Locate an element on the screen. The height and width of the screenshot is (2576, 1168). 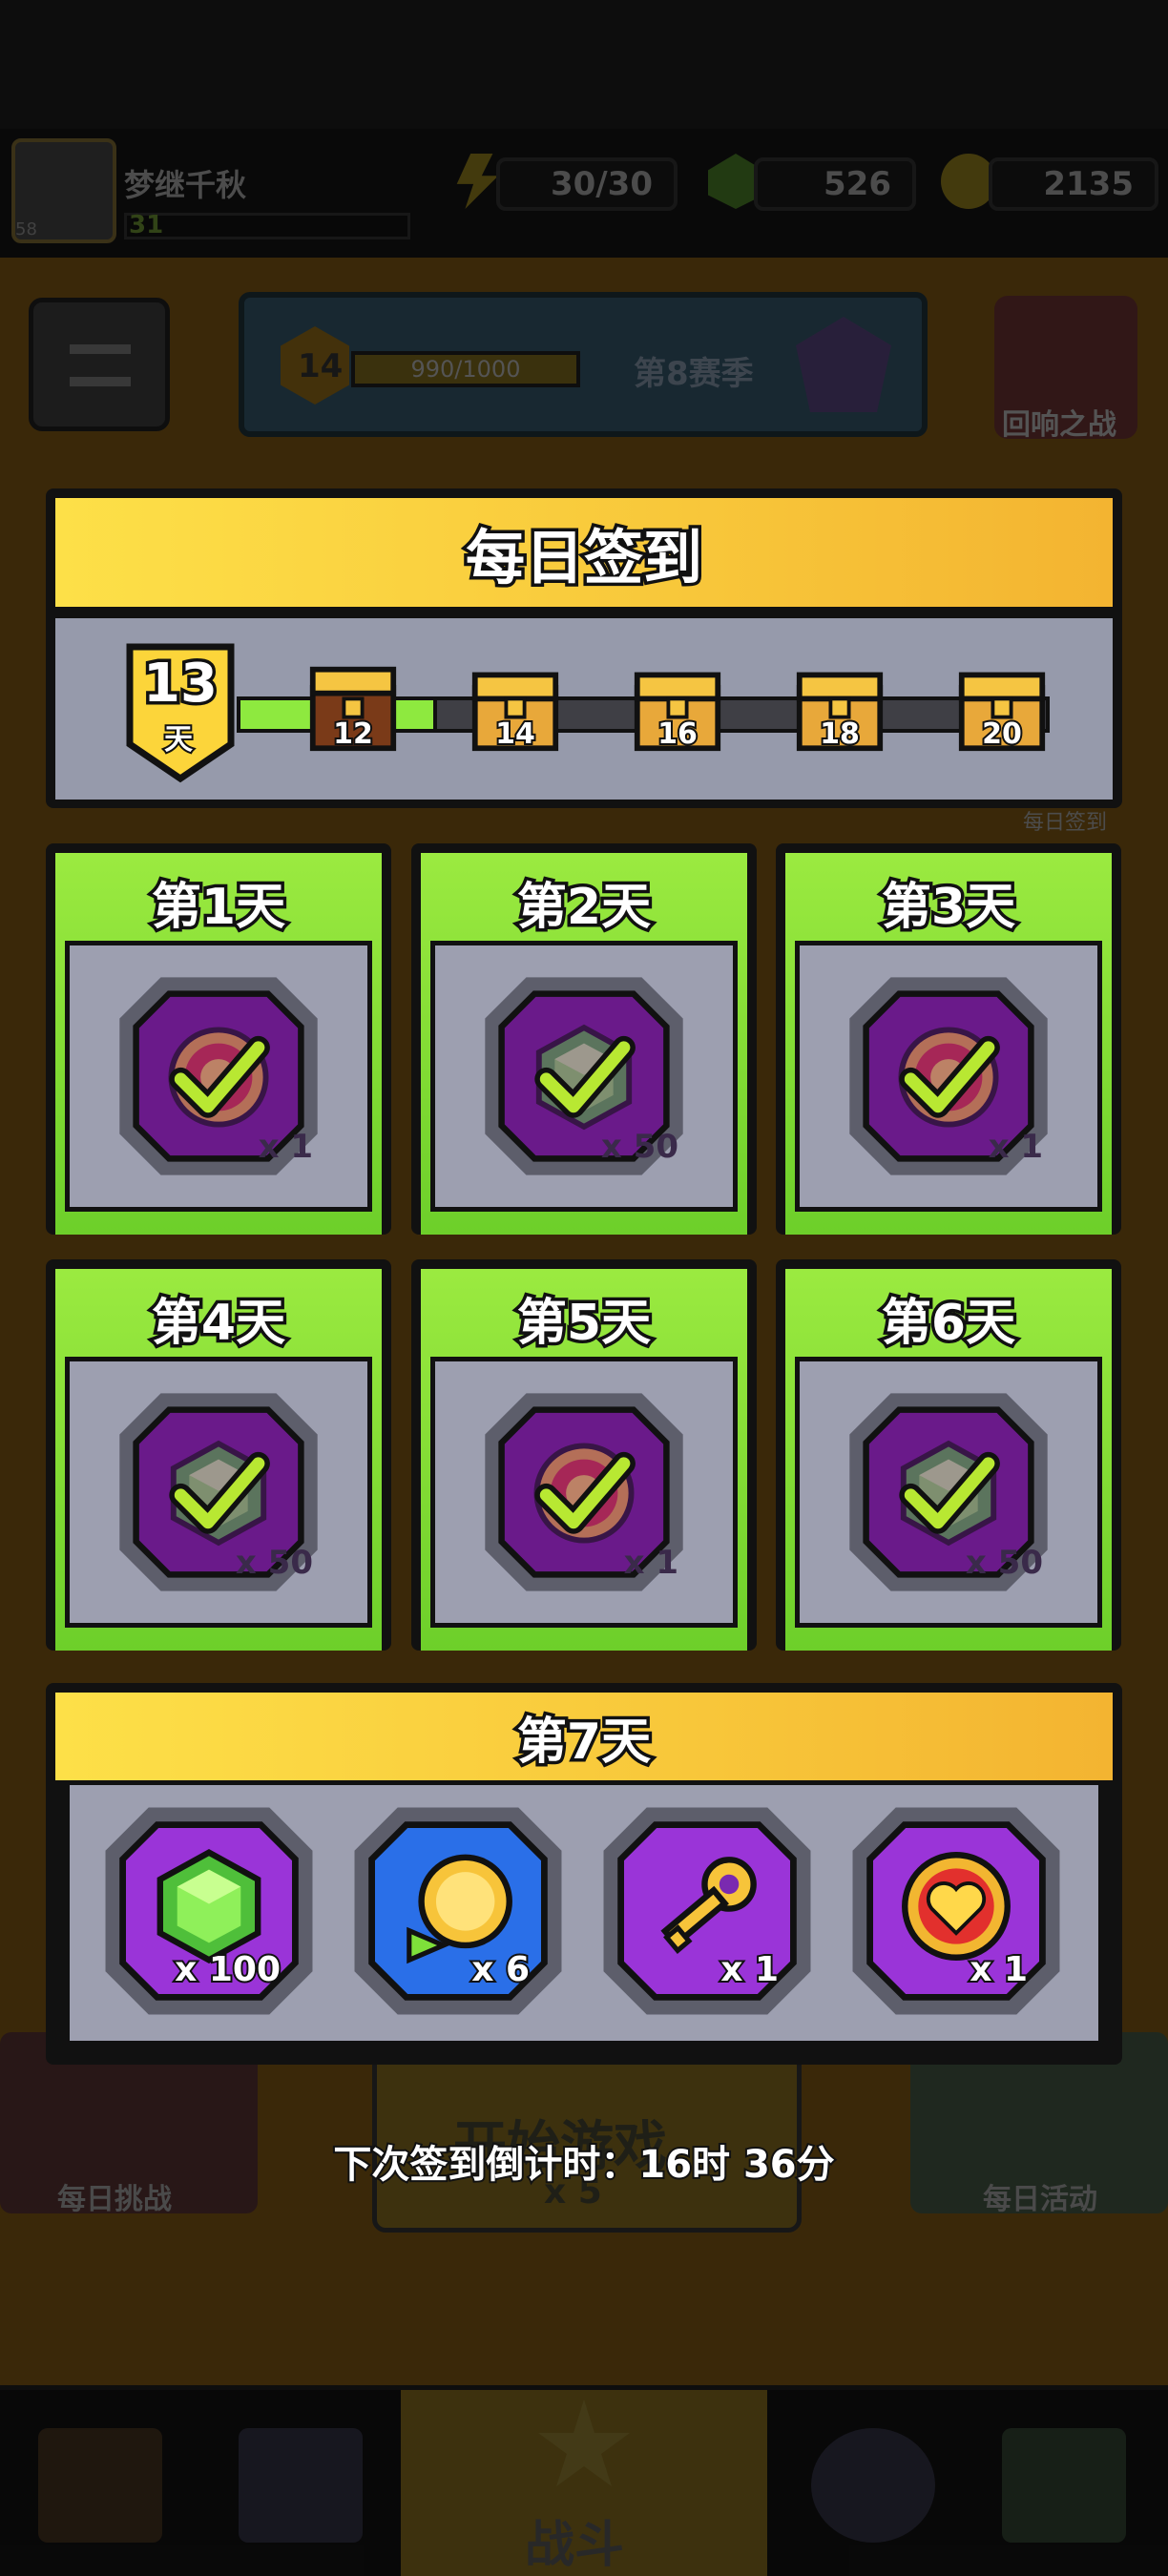
milestone-chest-20: 20 is located at coordinates (1002, 708).